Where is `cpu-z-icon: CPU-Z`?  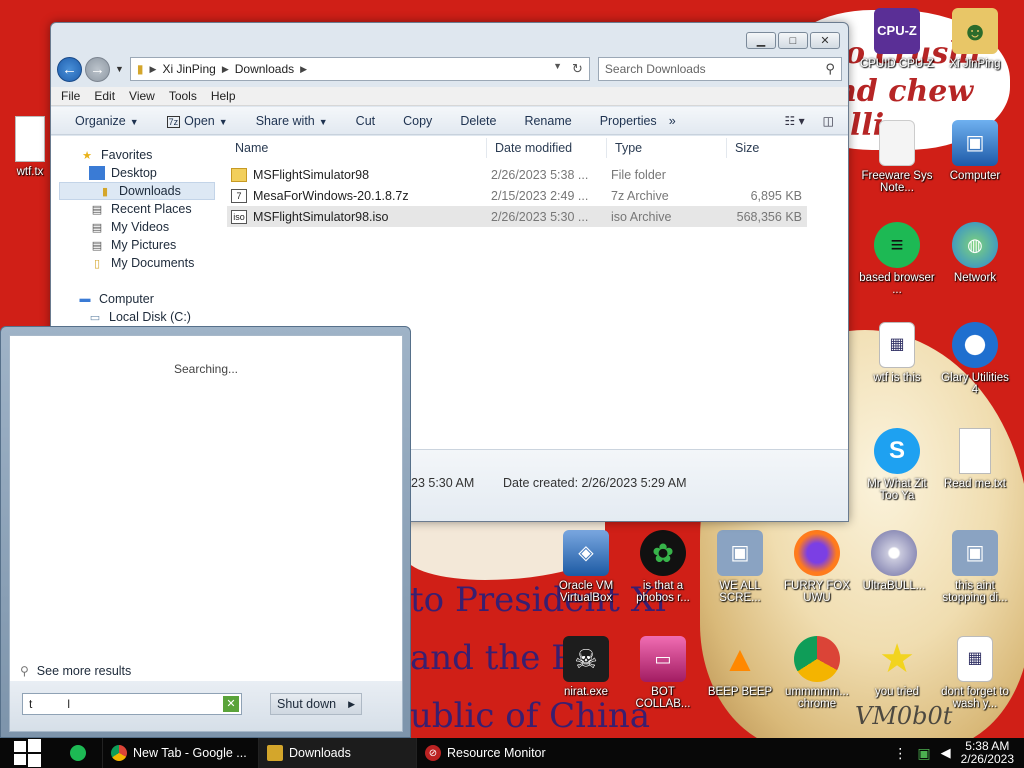
cpu-z-icon: CPU-Z is located at coordinates (897, 31).